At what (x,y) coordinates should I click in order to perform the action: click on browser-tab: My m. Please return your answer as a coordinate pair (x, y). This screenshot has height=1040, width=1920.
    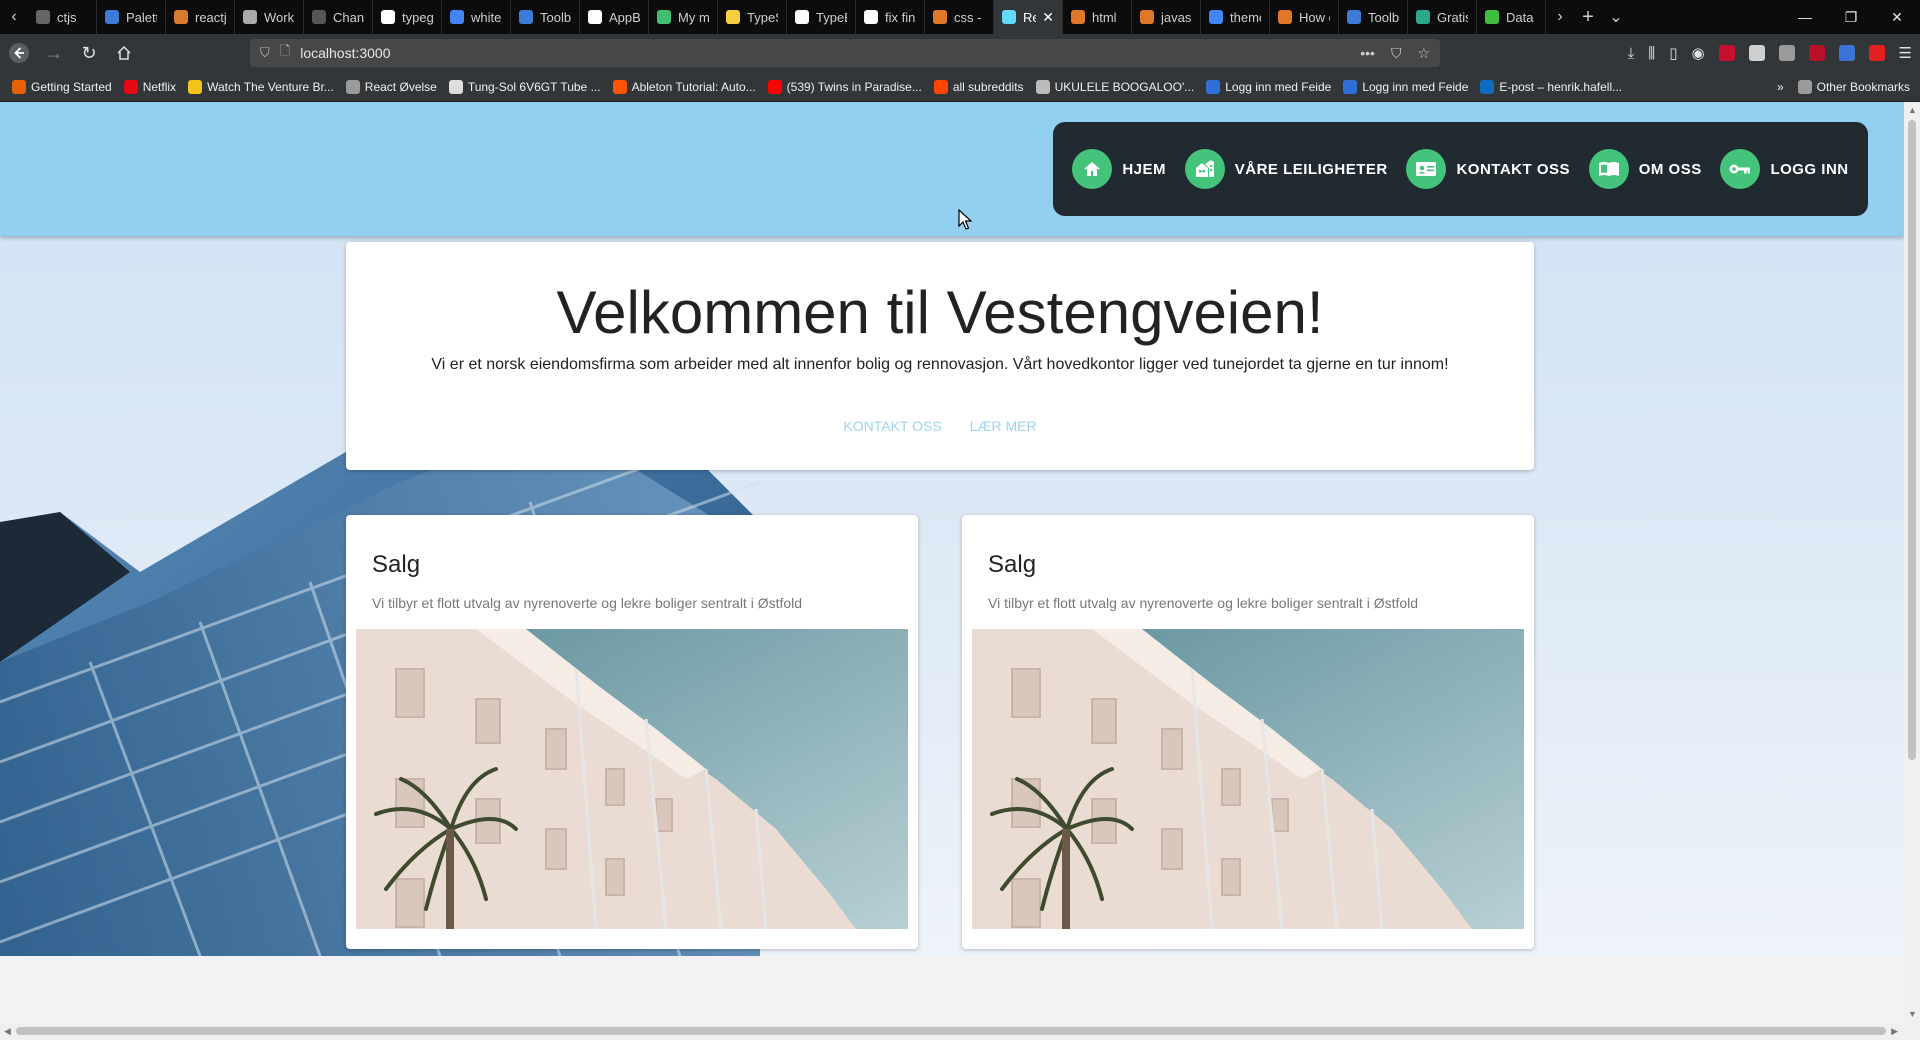
    Looking at the image, I should click on (683, 17).